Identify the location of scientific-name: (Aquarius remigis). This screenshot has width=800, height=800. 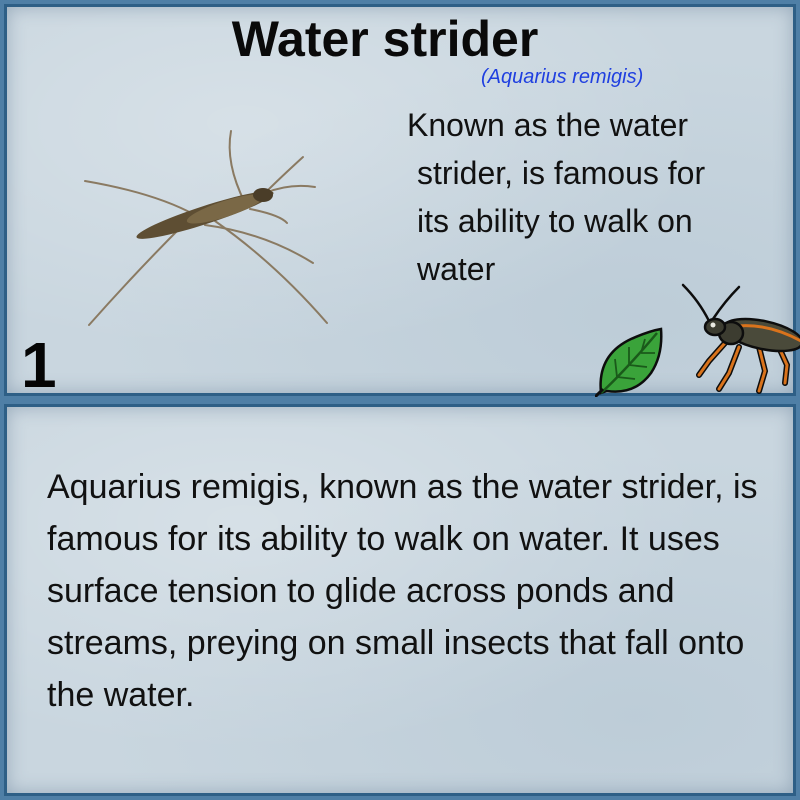
(562, 77).